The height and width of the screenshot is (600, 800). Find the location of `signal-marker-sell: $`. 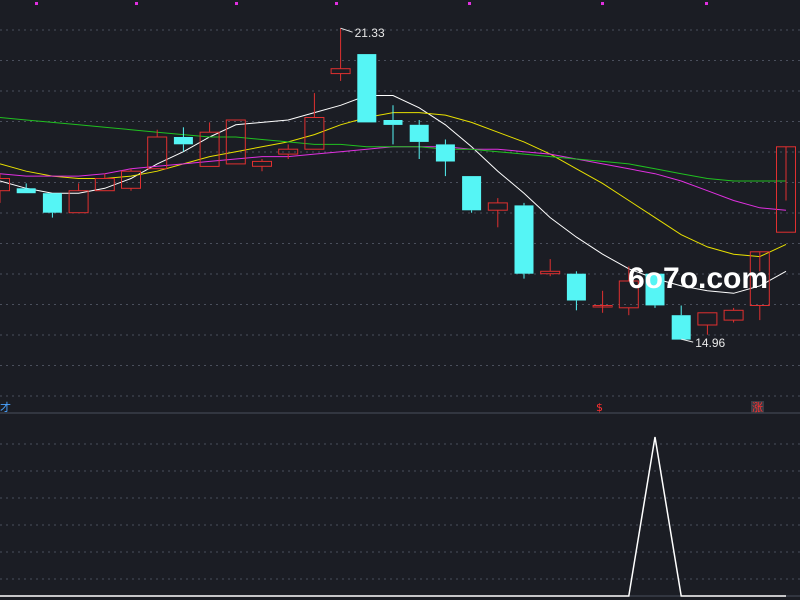

signal-marker-sell: $ is located at coordinates (599, 407).